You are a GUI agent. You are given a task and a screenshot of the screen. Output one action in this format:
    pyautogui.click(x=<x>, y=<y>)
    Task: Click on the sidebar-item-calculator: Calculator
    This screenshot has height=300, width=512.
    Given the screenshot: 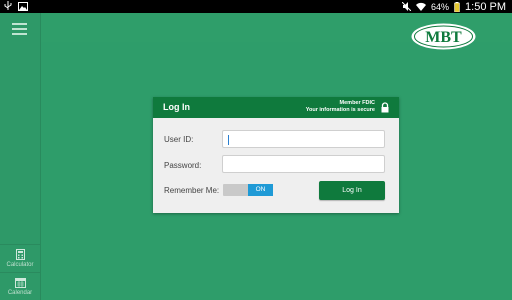 What is the action you would take?
    pyautogui.click(x=20, y=258)
    